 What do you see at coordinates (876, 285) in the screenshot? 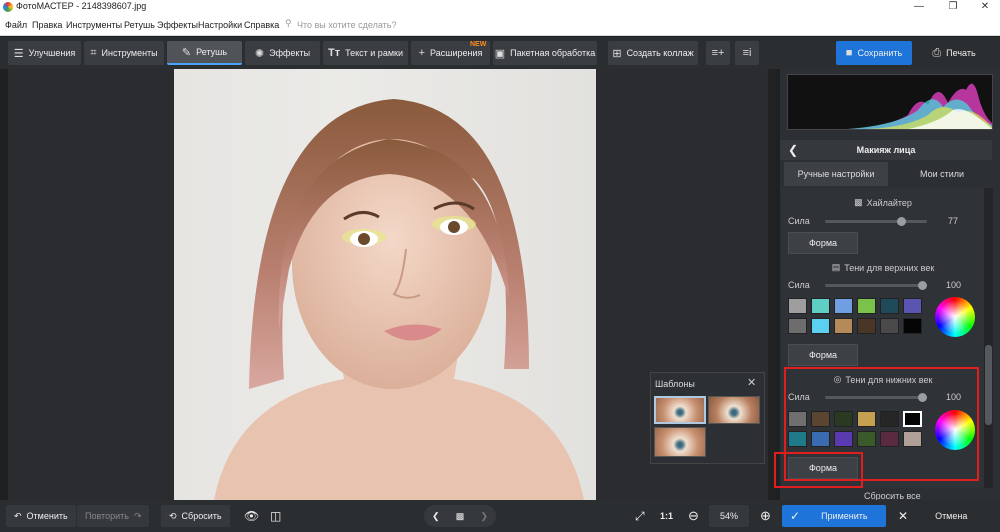
I see `upper-shadows-slider` at bounding box center [876, 285].